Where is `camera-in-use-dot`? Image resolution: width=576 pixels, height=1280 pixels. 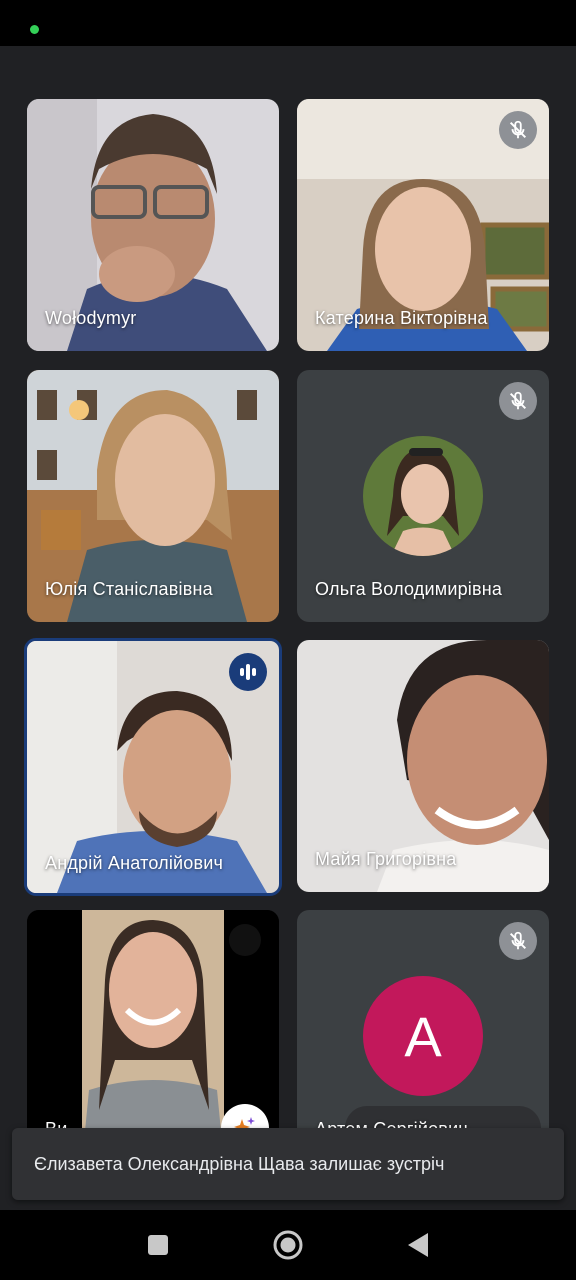 camera-in-use-dot is located at coordinates (34, 29).